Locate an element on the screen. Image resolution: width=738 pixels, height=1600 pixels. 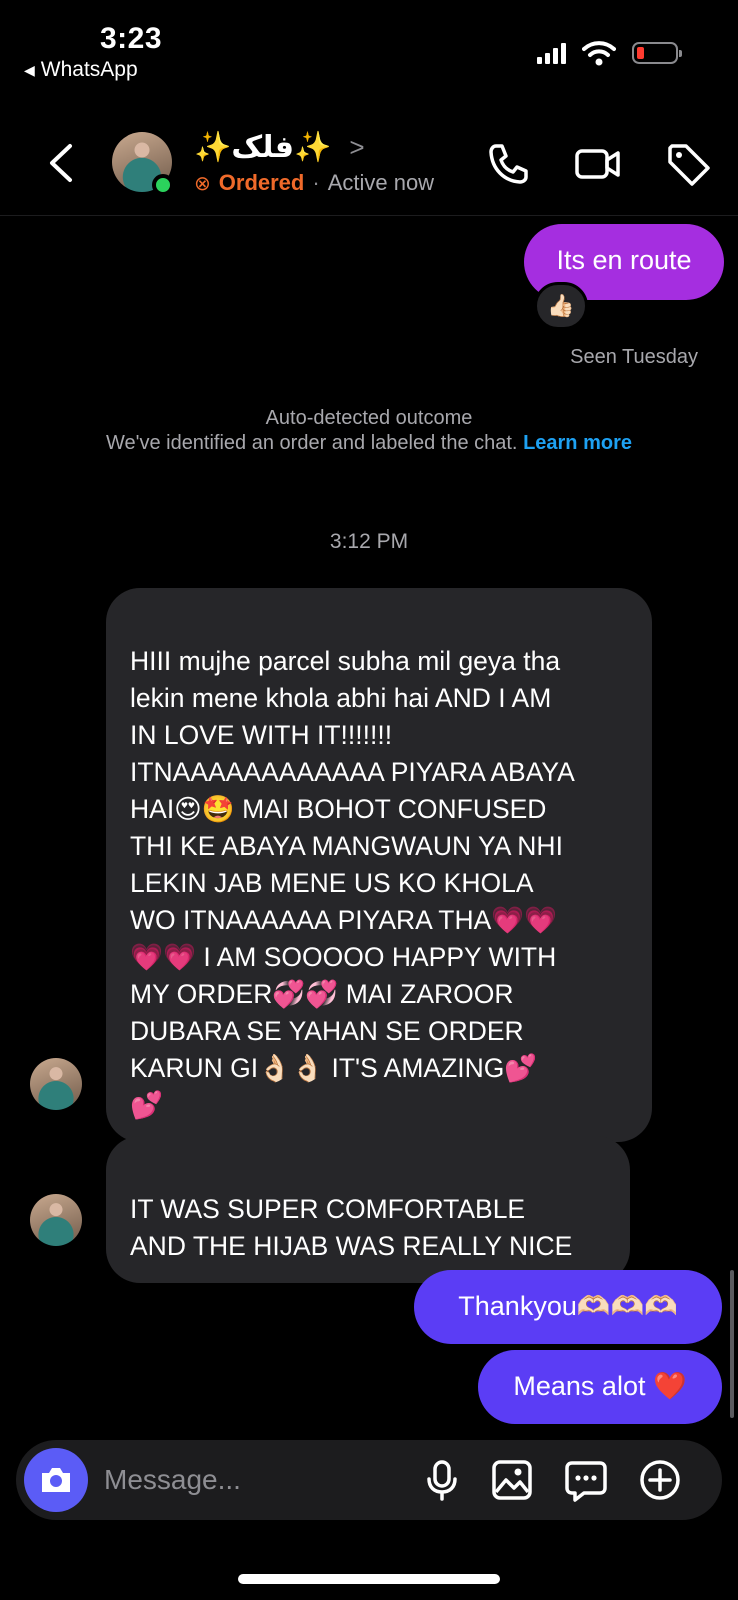
status-time: 3:23 is located at coordinates (131, 38).